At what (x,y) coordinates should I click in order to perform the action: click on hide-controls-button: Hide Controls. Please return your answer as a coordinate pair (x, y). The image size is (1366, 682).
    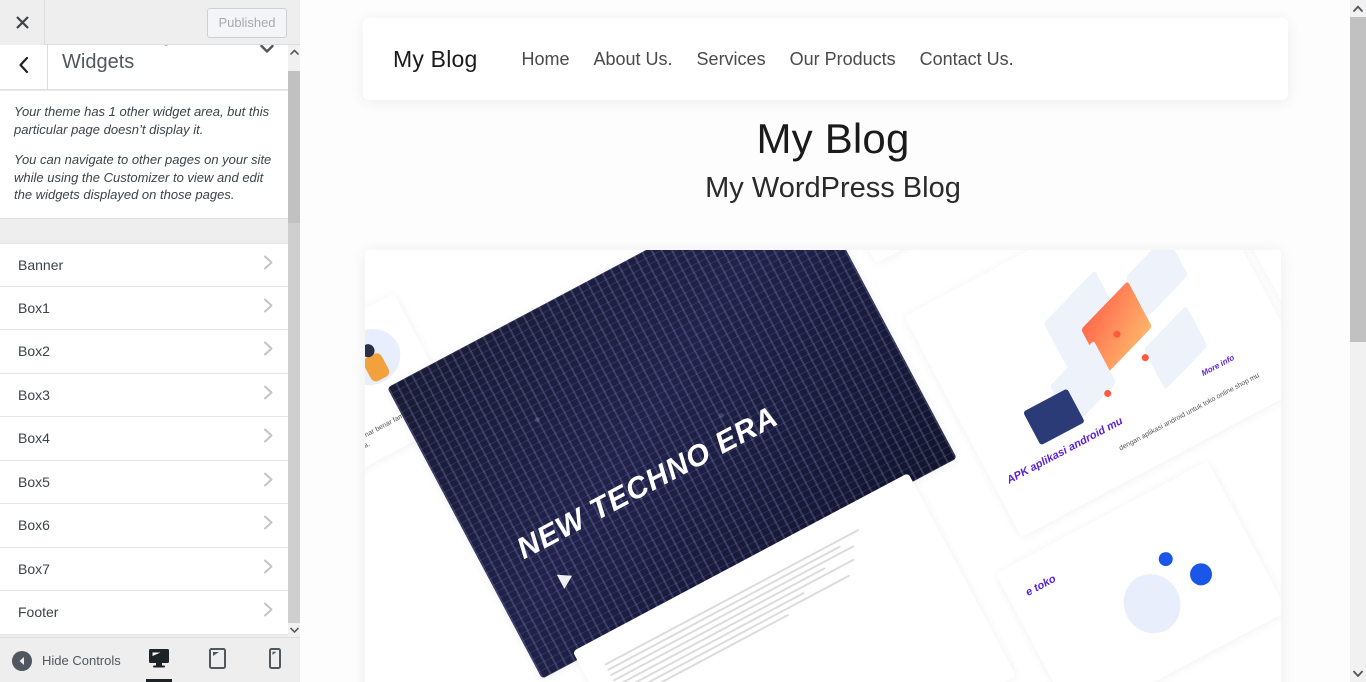
    Looking at the image, I should click on (66, 660).